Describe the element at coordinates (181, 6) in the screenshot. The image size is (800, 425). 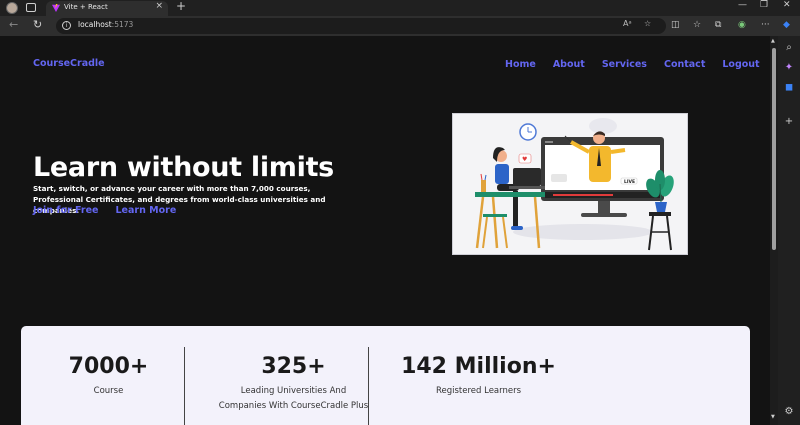
I see `new-tab-icon: +` at that location.